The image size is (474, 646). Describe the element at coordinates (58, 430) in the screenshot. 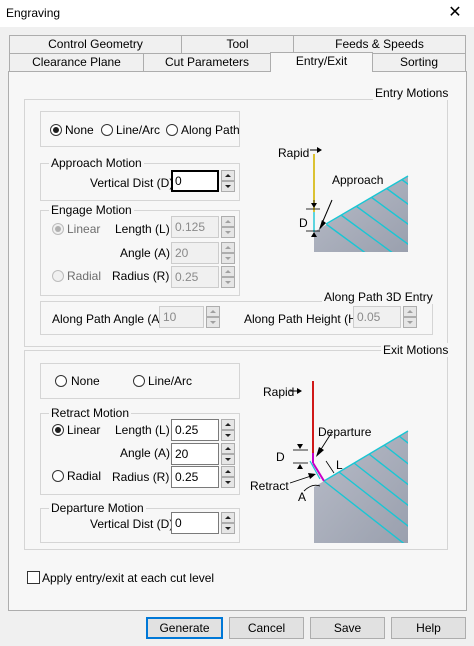

I see `retract-linear-radio` at that location.